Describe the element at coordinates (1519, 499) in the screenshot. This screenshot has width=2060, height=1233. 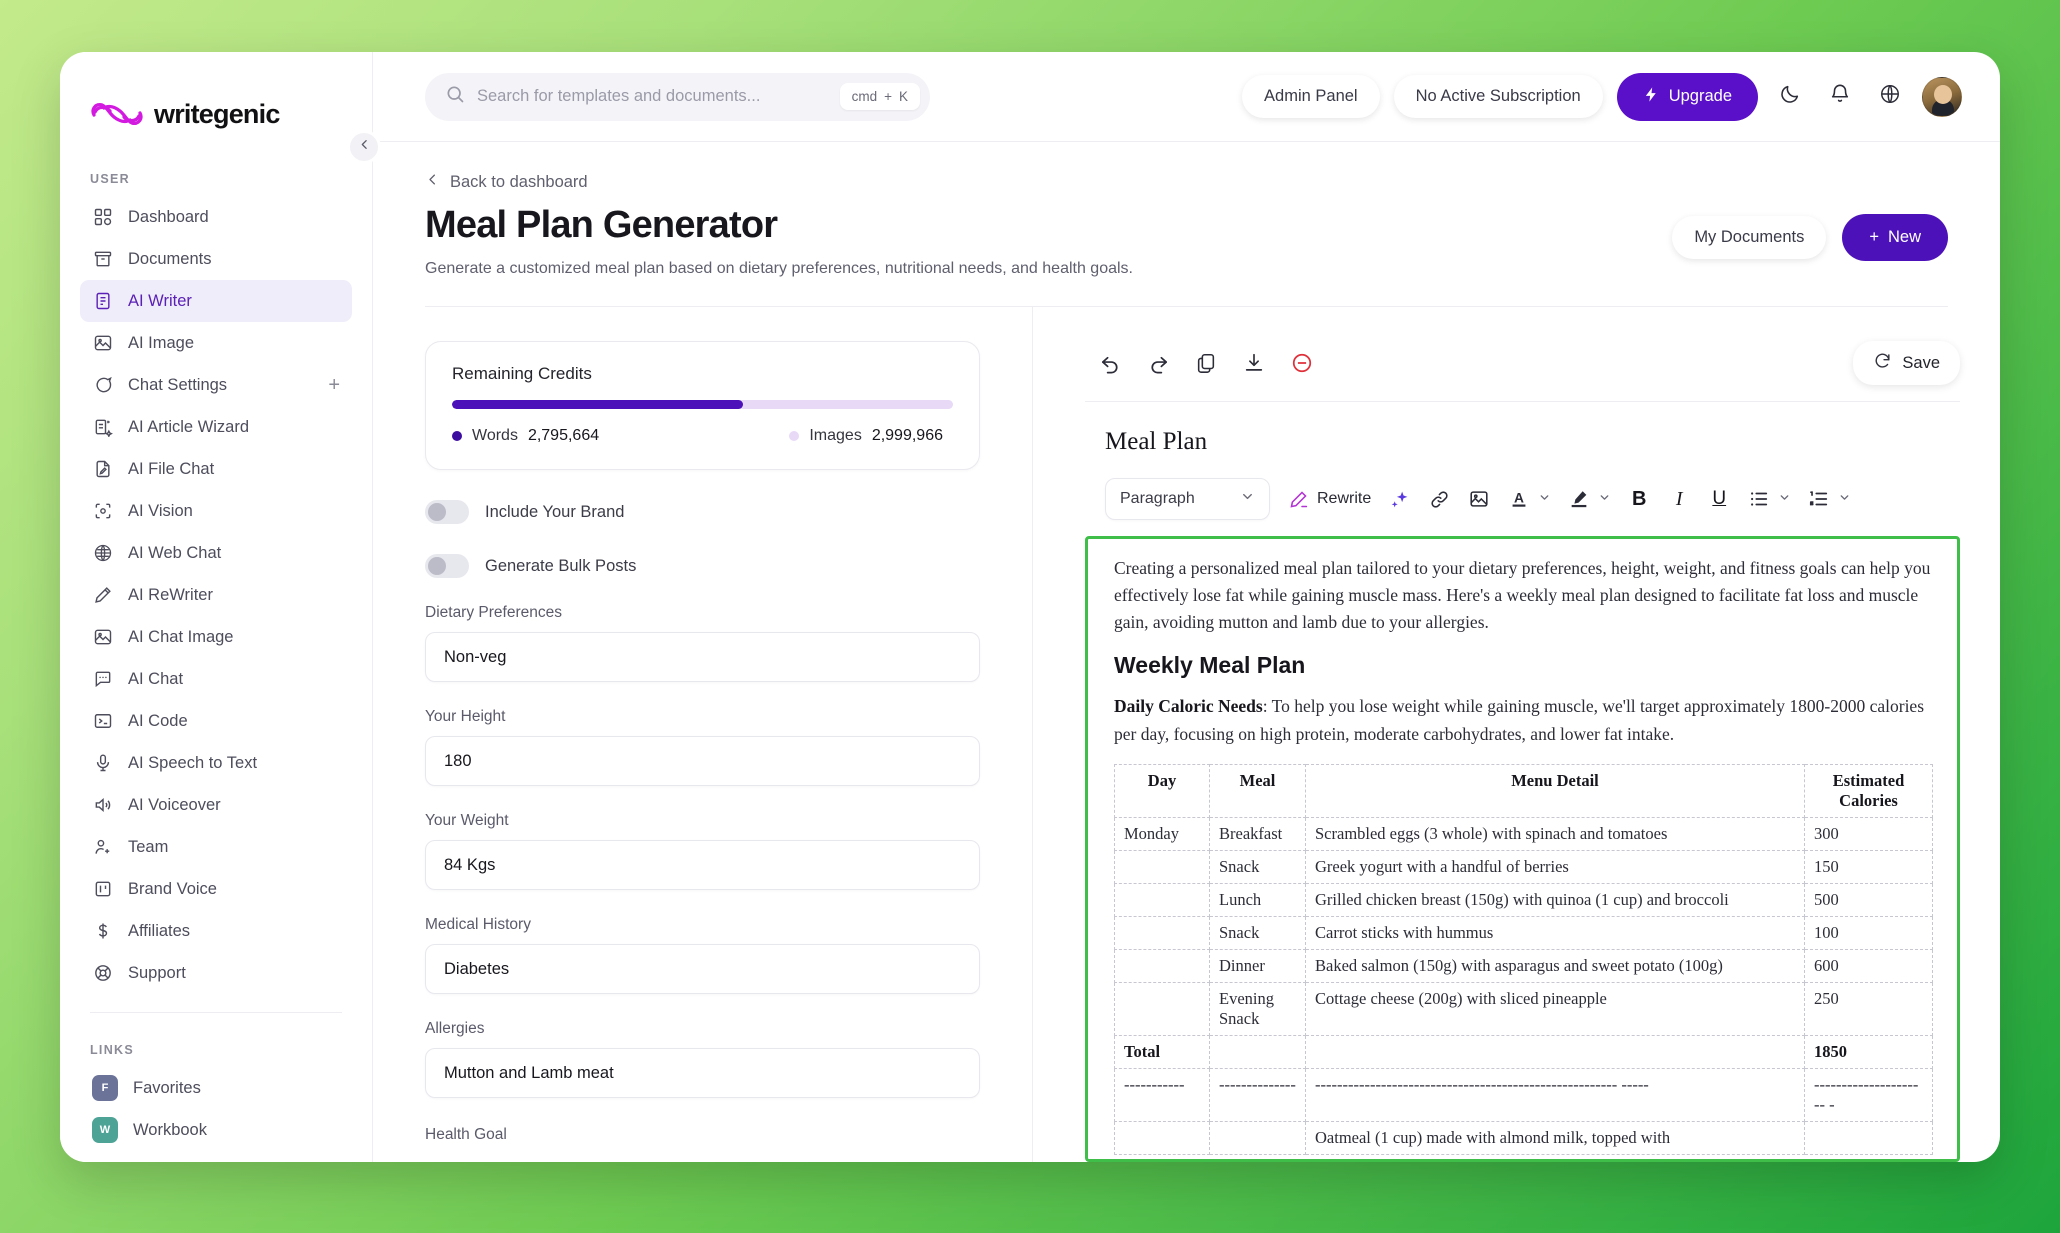
I see `text-color-icon: A` at that location.